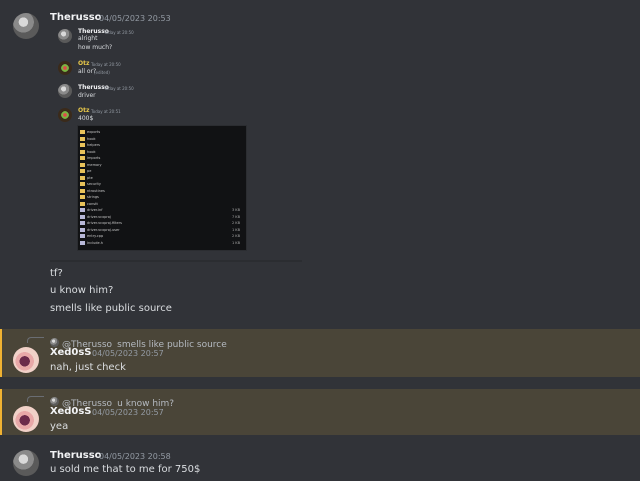 The height and width of the screenshot is (481, 640). I want to click on embedded-line: how much?, so click(95, 47).